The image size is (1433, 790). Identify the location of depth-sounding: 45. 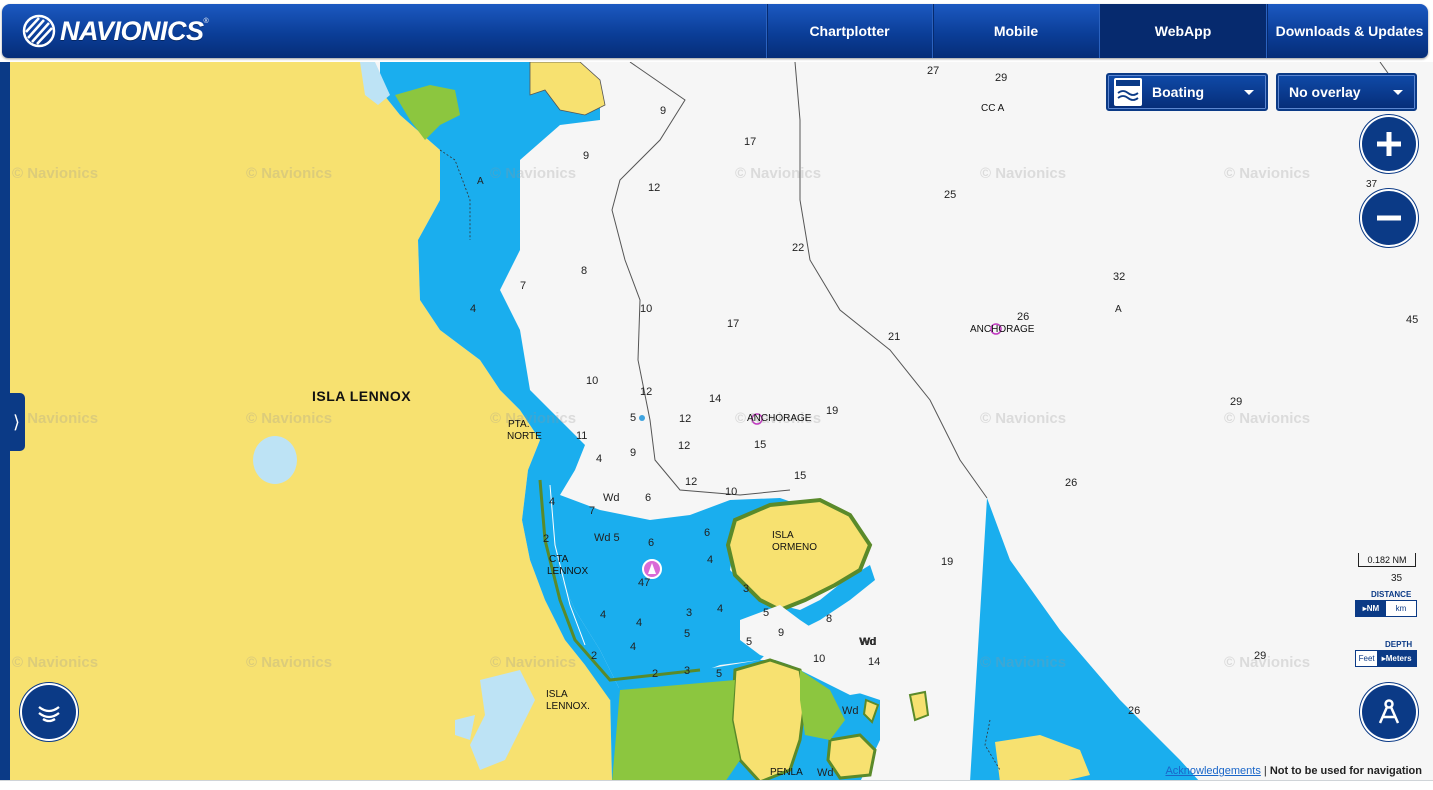
(1412, 320).